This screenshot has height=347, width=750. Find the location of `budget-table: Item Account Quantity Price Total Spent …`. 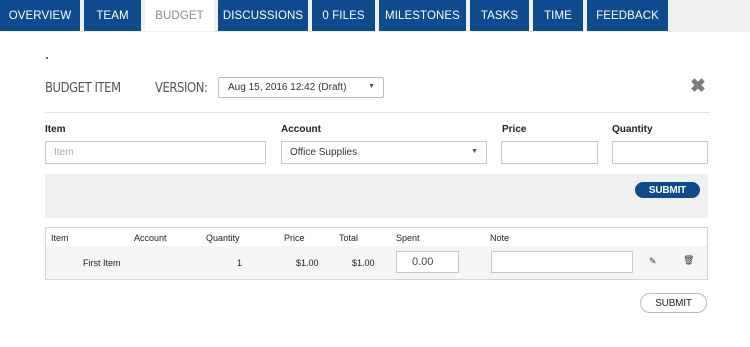

budget-table: Item Account Quantity Price Total Spent … is located at coordinates (376, 253).